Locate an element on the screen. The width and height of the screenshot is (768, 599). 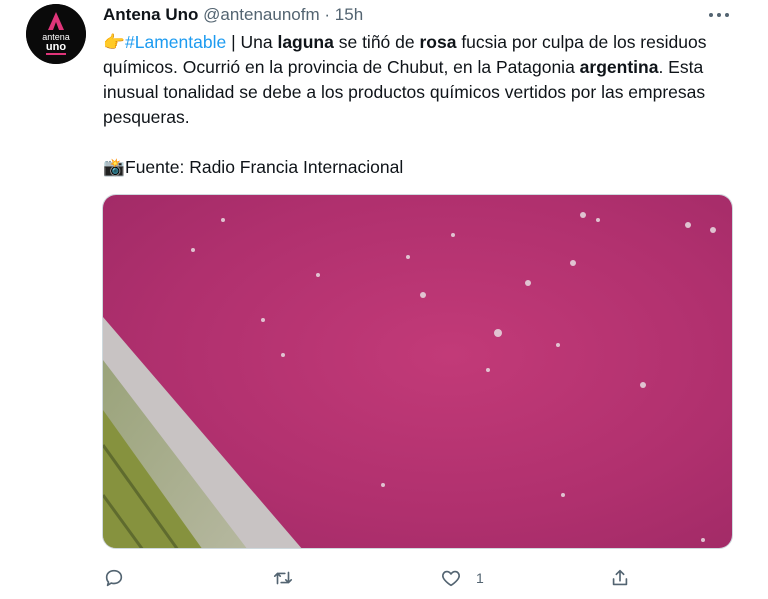
display-name: Antena Uno is located at coordinates (150, 14).